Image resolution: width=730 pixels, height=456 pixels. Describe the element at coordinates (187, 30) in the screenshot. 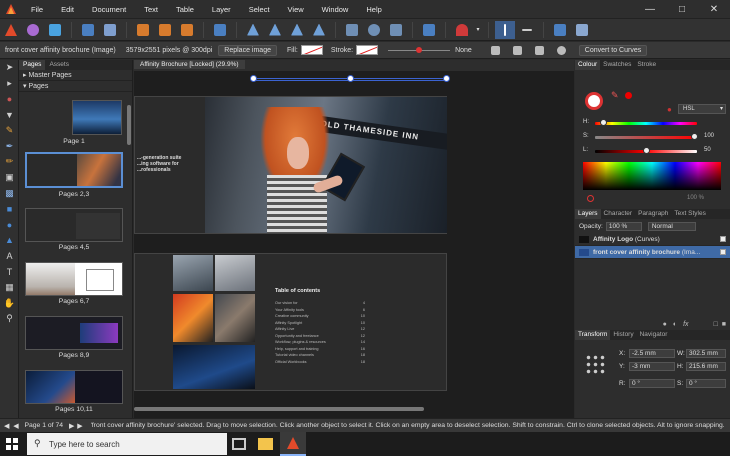

I see `arrange-icon` at that location.